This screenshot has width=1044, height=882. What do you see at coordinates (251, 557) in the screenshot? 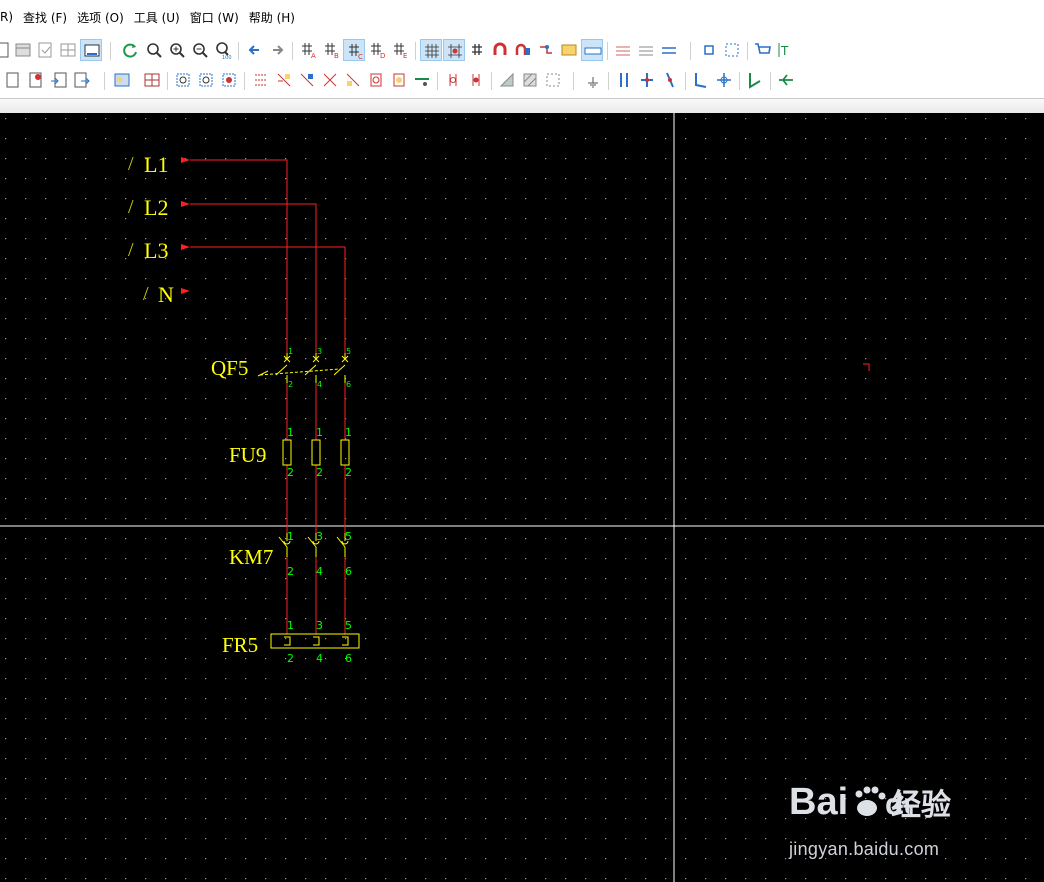
I see `km7-label: KM7` at bounding box center [251, 557].